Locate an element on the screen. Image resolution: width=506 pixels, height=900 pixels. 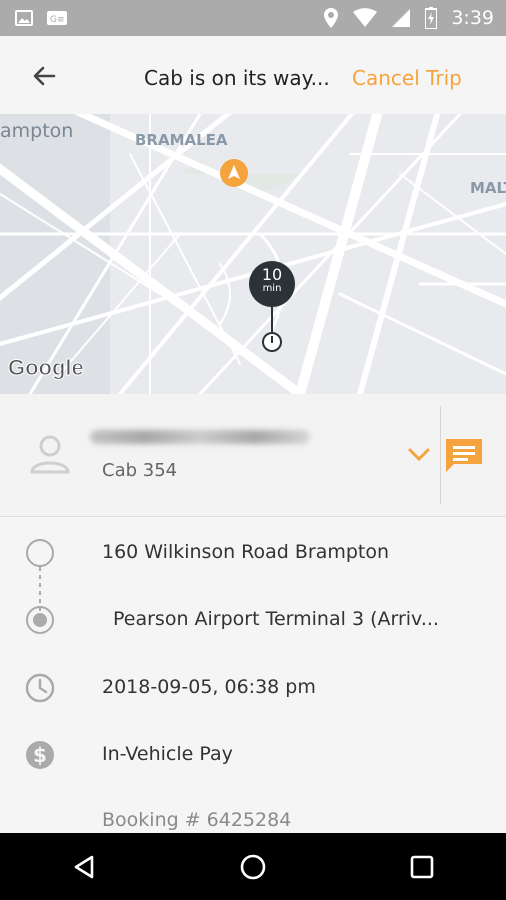
nav-home-button is located at coordinates (253, 867).